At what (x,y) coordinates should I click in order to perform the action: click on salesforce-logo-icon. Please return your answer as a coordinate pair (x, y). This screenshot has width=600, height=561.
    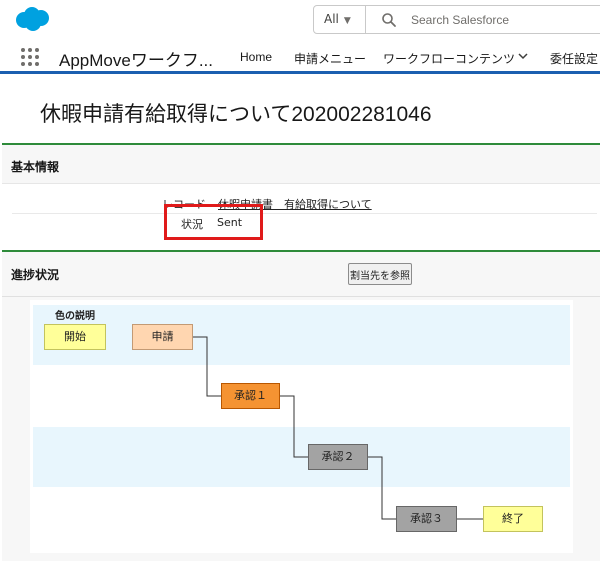
    Looking at the image, I should click on (32, 19).